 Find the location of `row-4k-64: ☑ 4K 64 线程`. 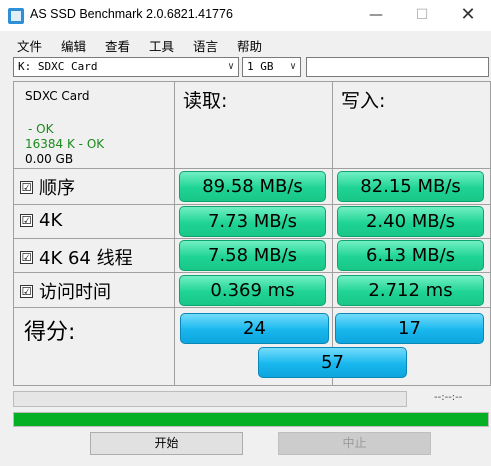

row-4k-64: ☑ 4K 64 线程 is located at coordinates (76, 257).